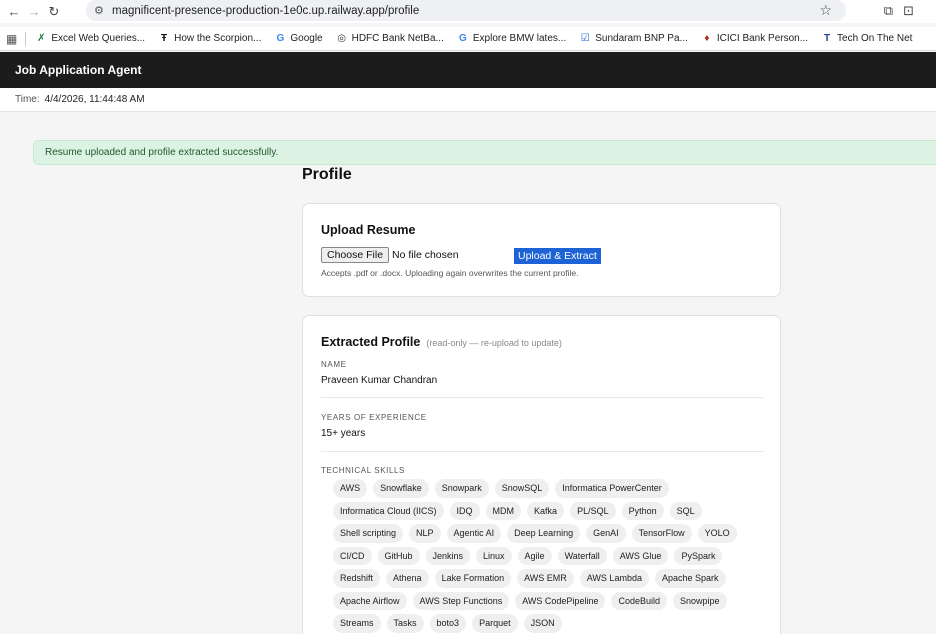 This screenshot has width=936, height=634. Describe the element at coordinates (334, 364) in the screenshot. I see `name-label: NAME` at that location.